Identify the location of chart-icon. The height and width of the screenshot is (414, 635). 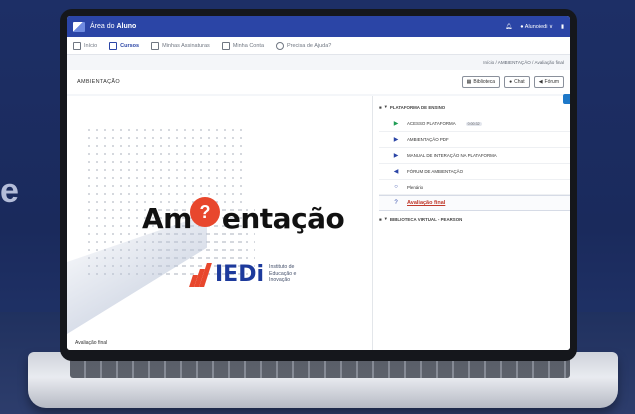
(155, 45).